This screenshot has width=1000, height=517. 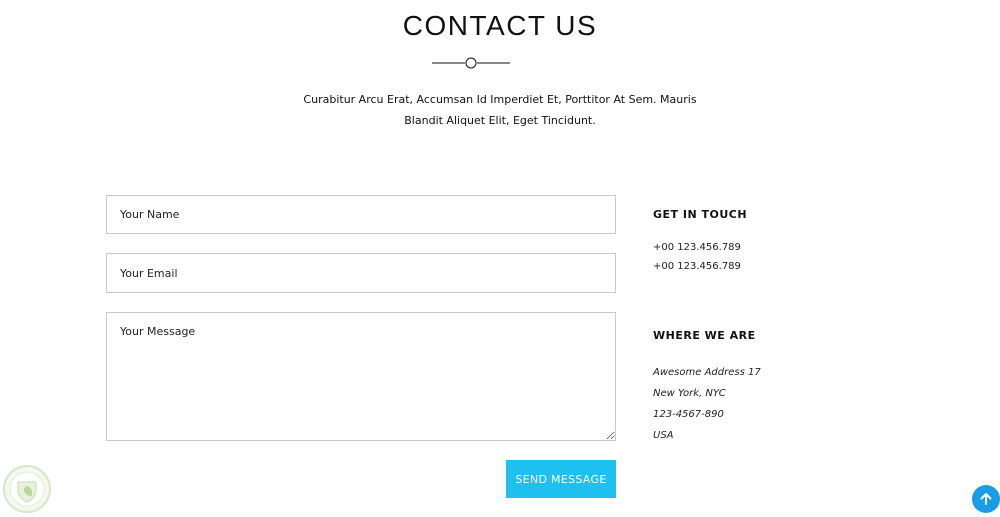 What do you see at coordinates (361, 273) in the screenshot?
I see `email-input` at bounding box center [361, 273].